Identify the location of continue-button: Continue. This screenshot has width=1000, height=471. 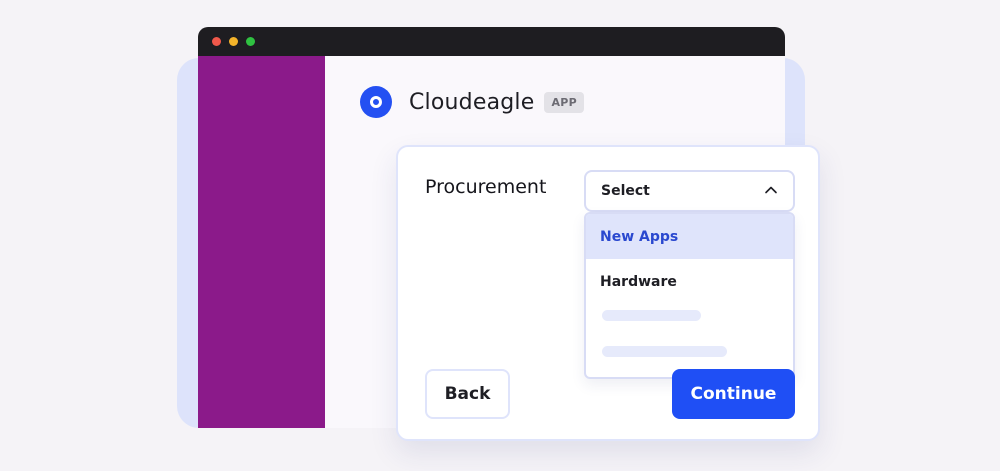
(733, 394).